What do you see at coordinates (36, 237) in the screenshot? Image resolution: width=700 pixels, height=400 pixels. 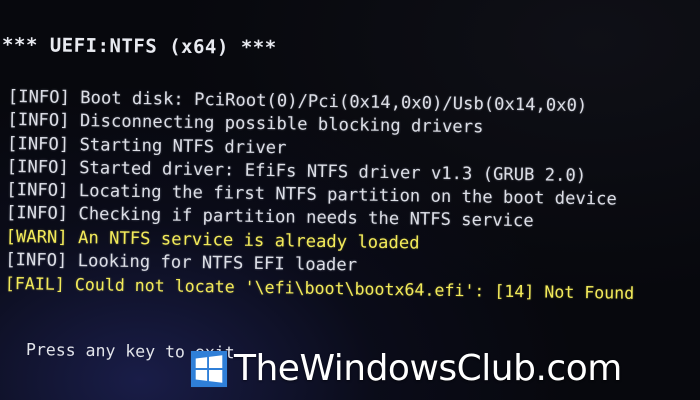 I see `log-level-tag: [WARN]` at bounding box center [36, 237].